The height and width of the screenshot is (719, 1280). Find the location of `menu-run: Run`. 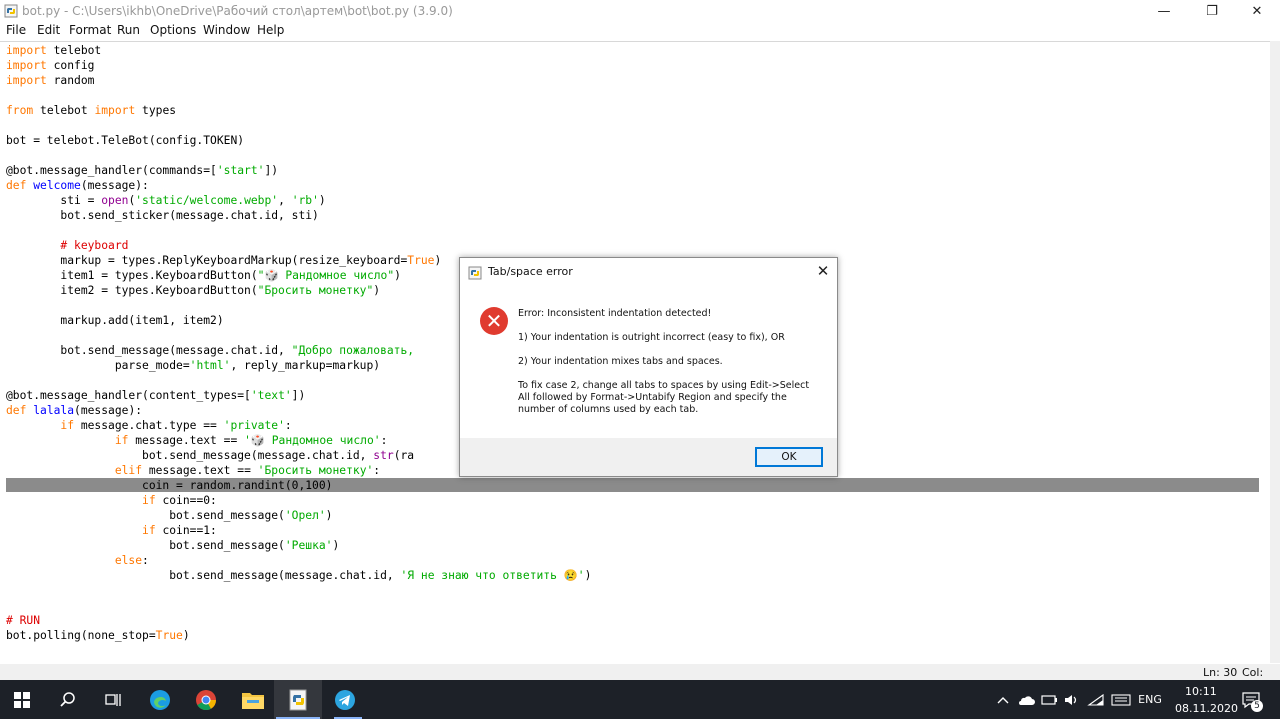

menu-run: Run is located at coordinates (128, 30).